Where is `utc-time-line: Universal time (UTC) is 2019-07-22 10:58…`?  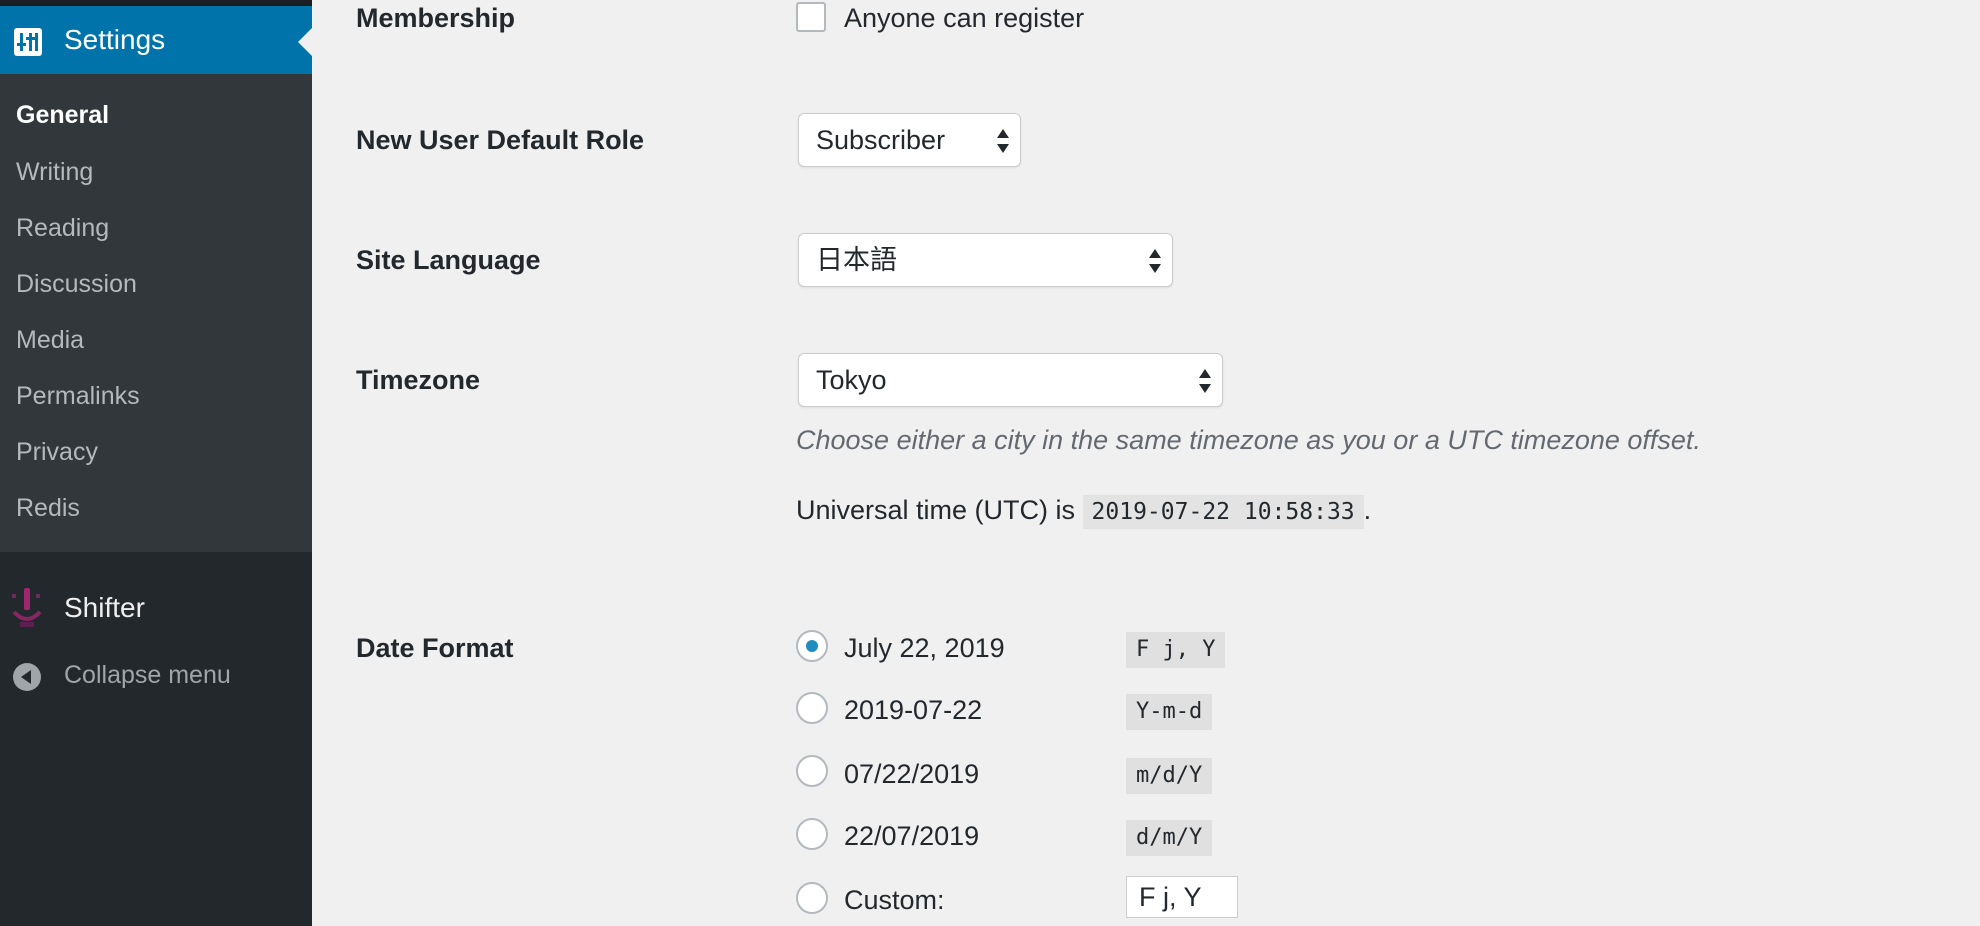
utc-time-line: Universal time (UTC) is 2019-07-22 10:58… is located at coordinates (1084, 511).